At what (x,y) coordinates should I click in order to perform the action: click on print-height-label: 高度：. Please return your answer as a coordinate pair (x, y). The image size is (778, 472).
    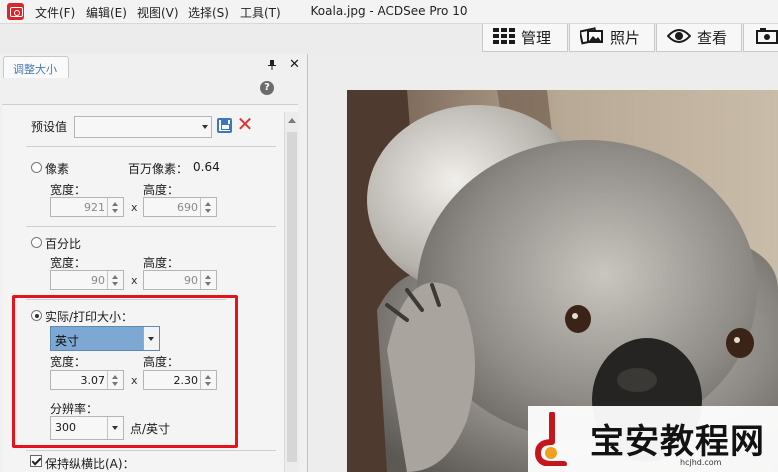
    Looking at the image, I should click on (161, 362).